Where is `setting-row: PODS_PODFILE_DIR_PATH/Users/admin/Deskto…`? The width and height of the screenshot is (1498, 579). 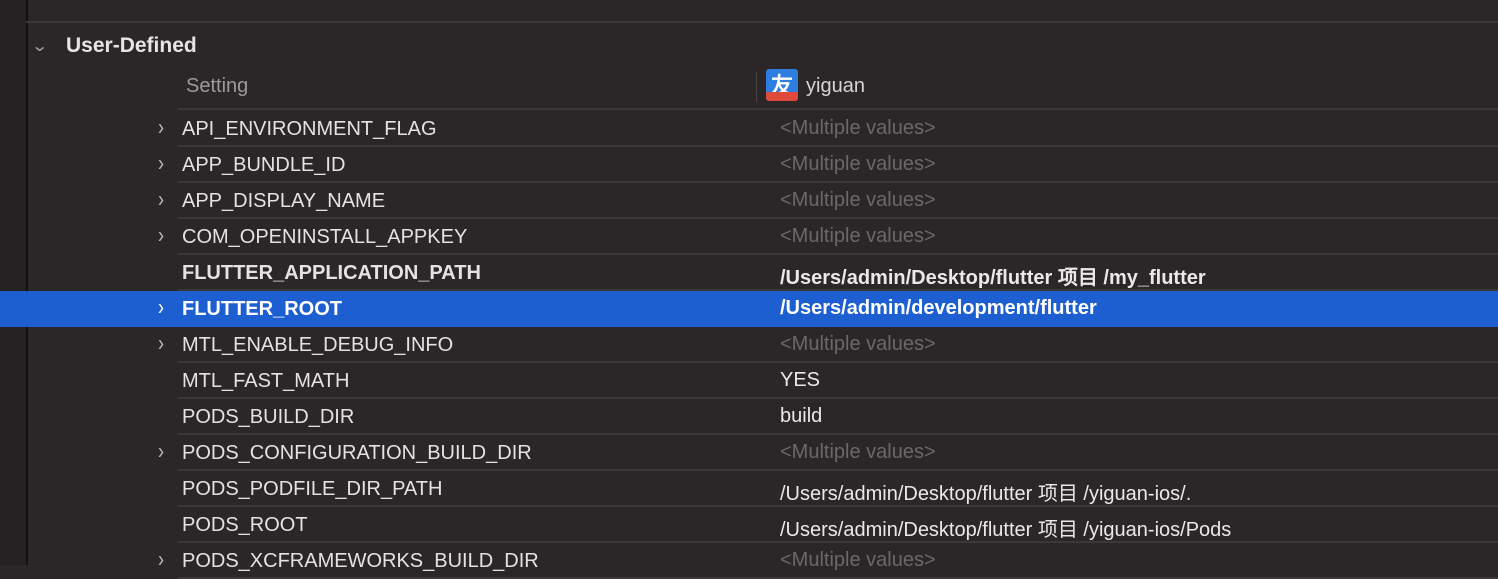
setting-row: PODS_PODFILE_DIR_PATH/Users/admin/Deskto… is located at coordinates (749, 489).